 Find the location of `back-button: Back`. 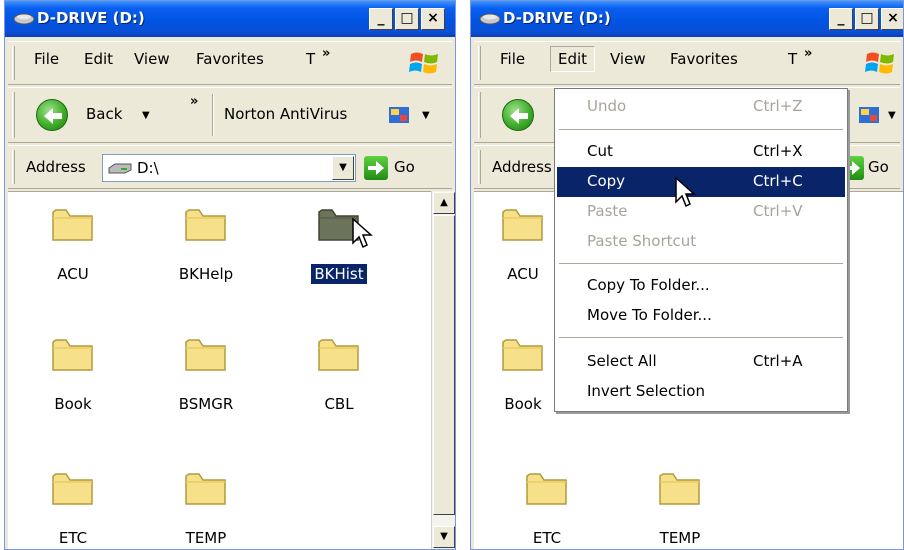

back-button: Back is located at coordinates (104, 114).